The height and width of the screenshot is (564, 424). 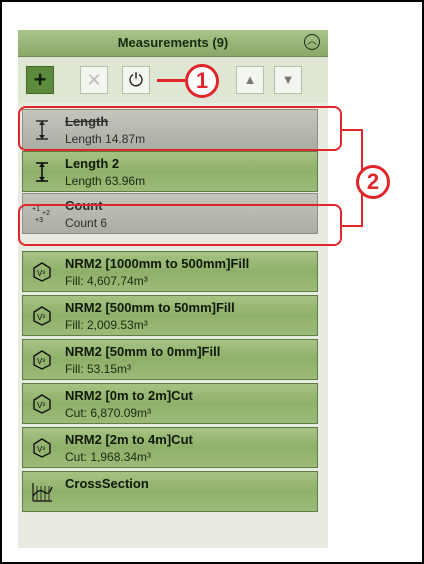 I want to click on panel-title: Measurements (9), so click(x=173, y=42).